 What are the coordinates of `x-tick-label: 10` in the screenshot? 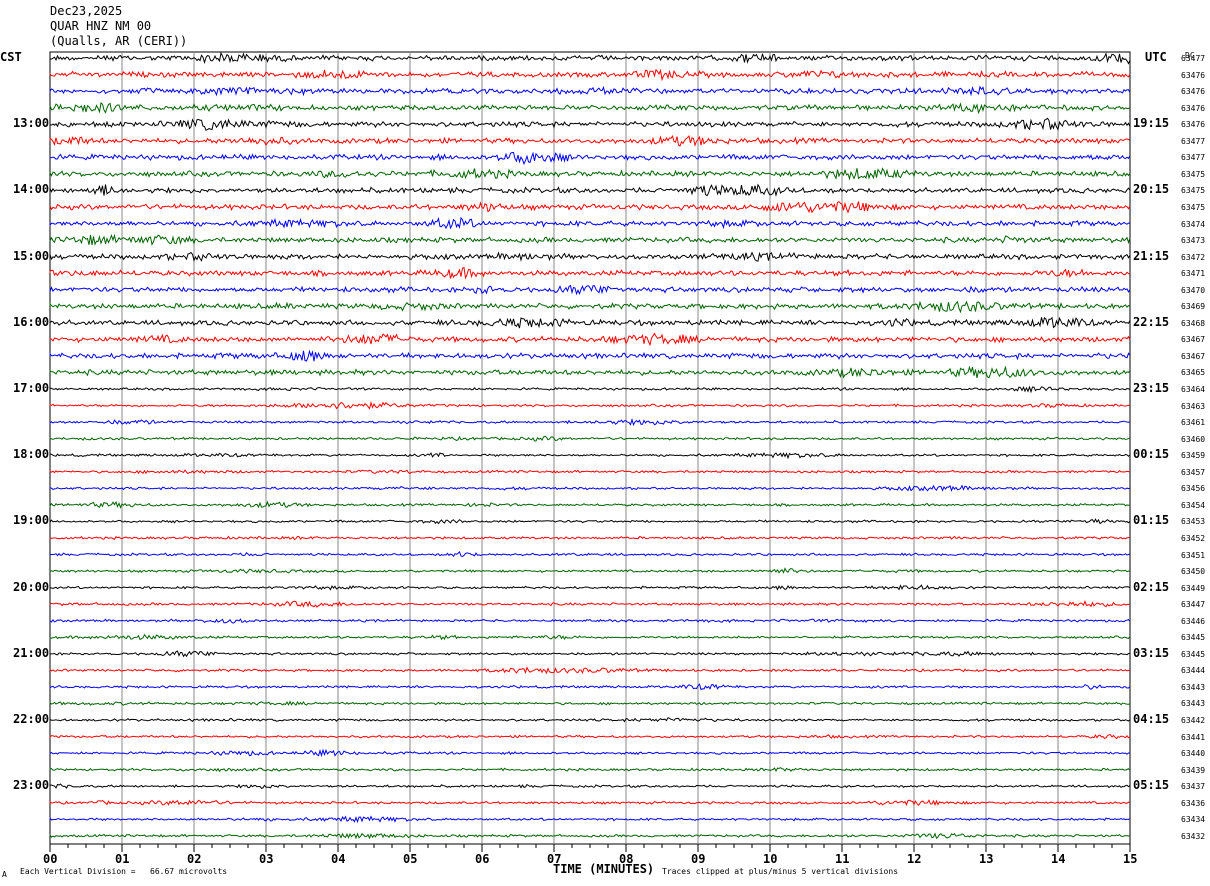 It's located at (770, 859).